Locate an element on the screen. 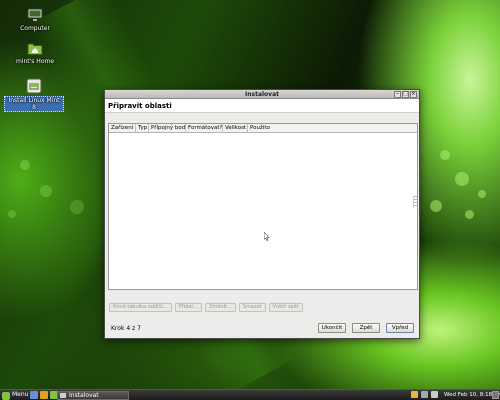 This screenshot has width=500, height=400. navigation-buttons: Ukončit Zpět Vpřed is located at coordinates (366, 328).